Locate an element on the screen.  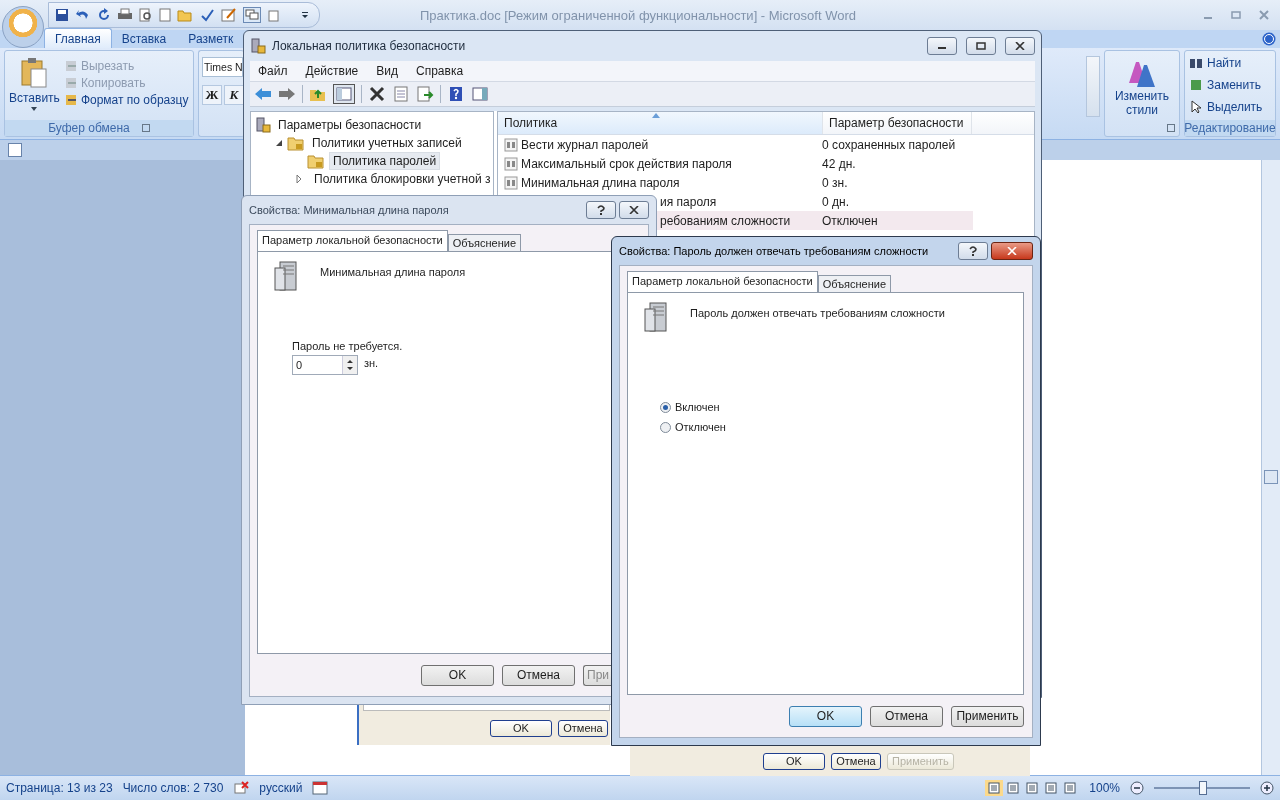
radio-option: Включен is located at coordinates (834, 407).